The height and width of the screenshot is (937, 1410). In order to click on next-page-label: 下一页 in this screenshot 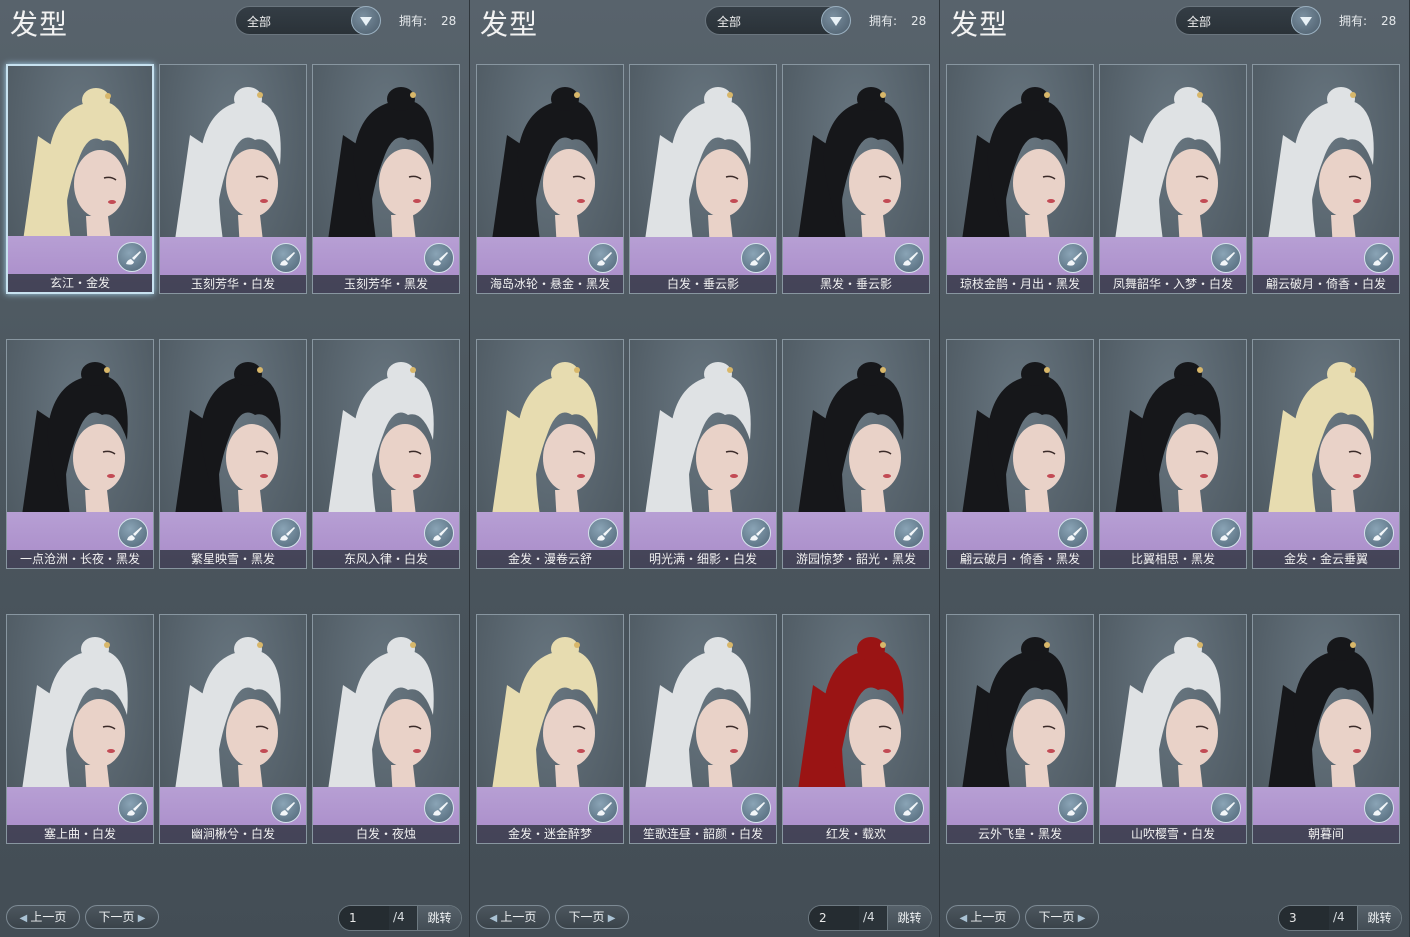, I will do `click(116, 917)`.